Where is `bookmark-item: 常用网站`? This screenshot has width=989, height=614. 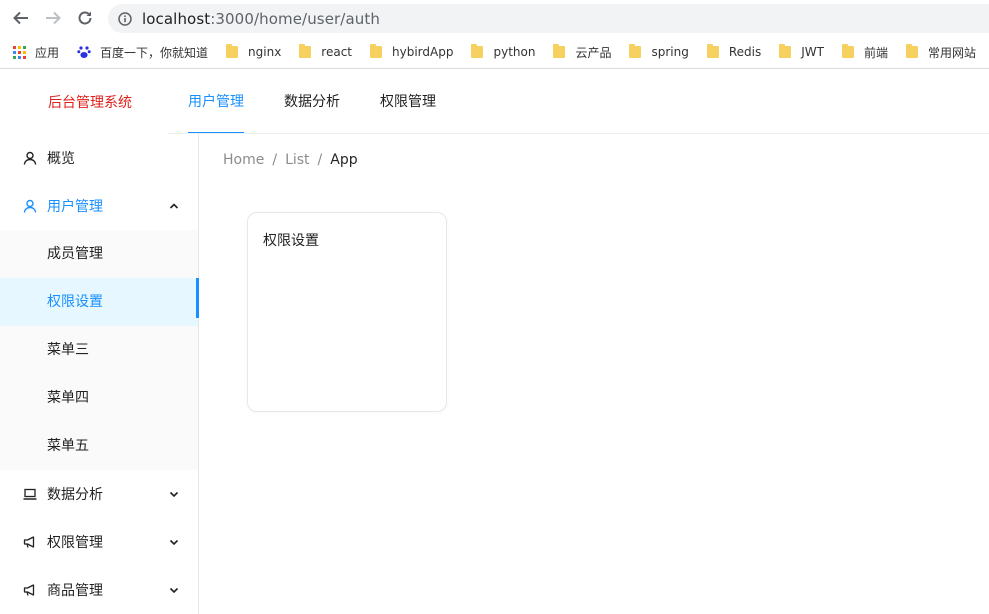 bookmark-item: 常用网站 is located at coordinates (940, 52).